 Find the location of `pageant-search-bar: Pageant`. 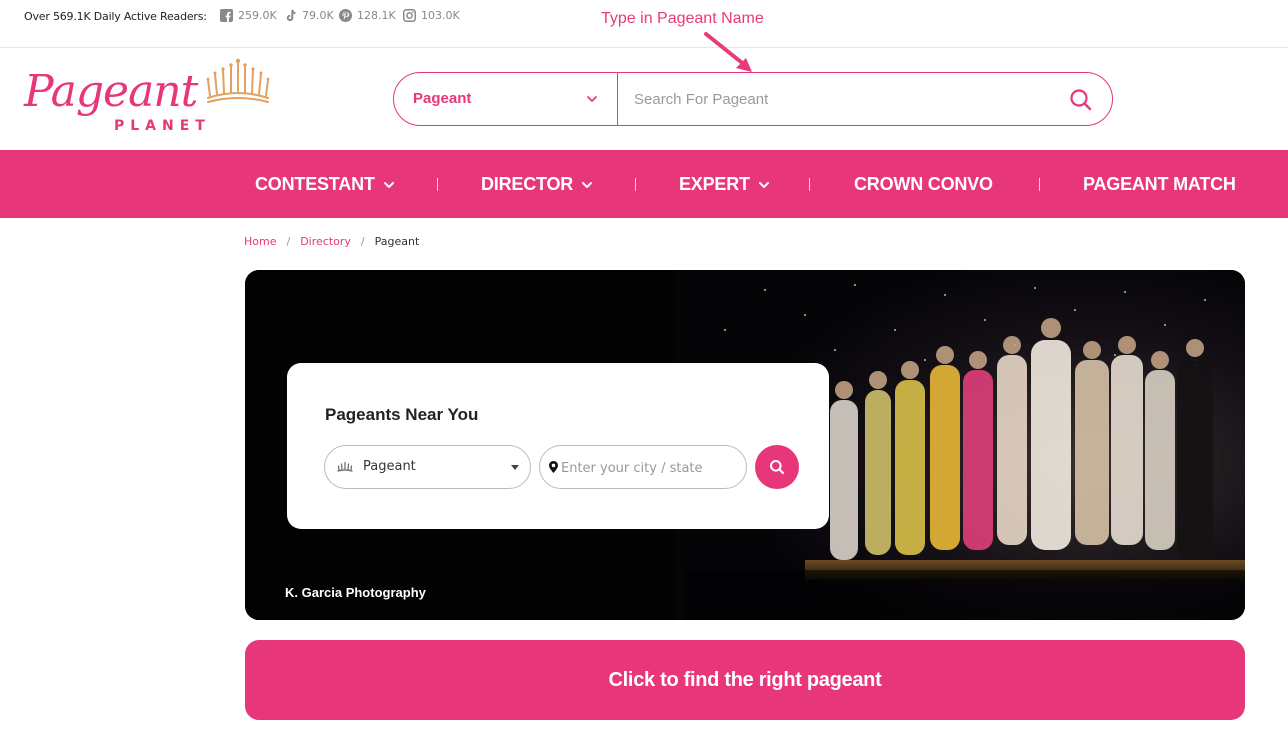

pageant-search-bar: Pageant is located at coordinates (753, 99).